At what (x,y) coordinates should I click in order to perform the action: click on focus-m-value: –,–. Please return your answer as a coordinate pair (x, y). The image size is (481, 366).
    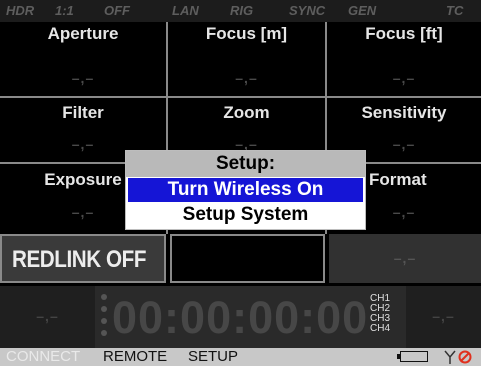
    Looking at the image, I should click on (246, 78).